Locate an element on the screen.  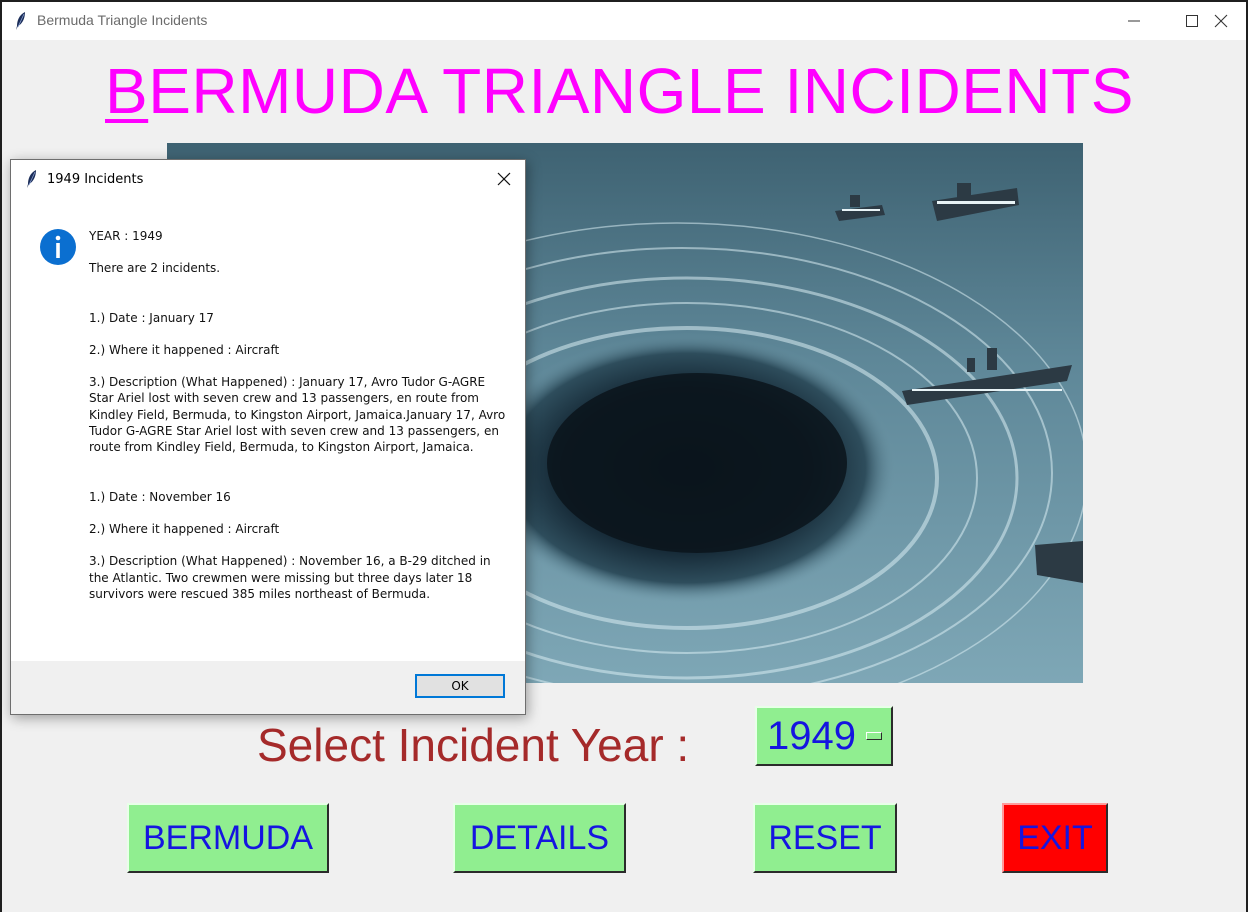
ok-button: OK is located at coordinates (460, 686).